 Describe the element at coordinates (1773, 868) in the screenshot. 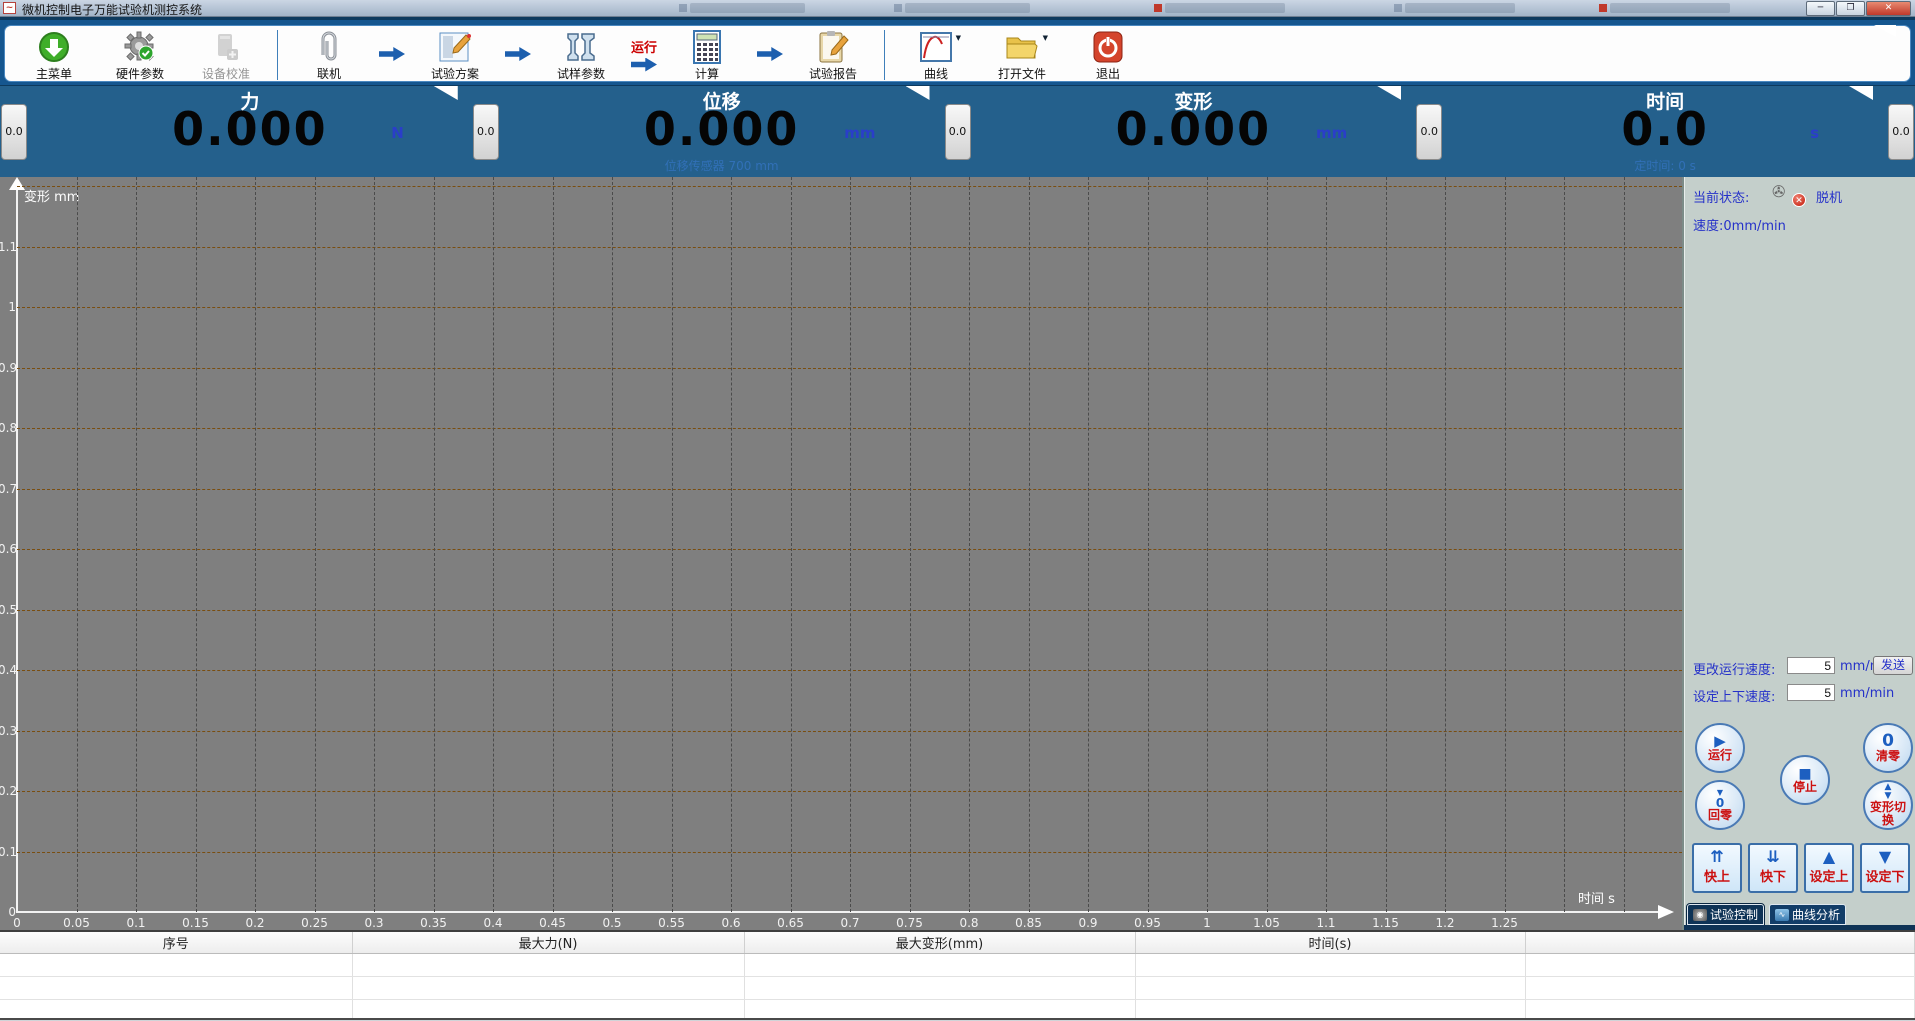

I see `fast-down-button: ⇊ 快下` at that location.